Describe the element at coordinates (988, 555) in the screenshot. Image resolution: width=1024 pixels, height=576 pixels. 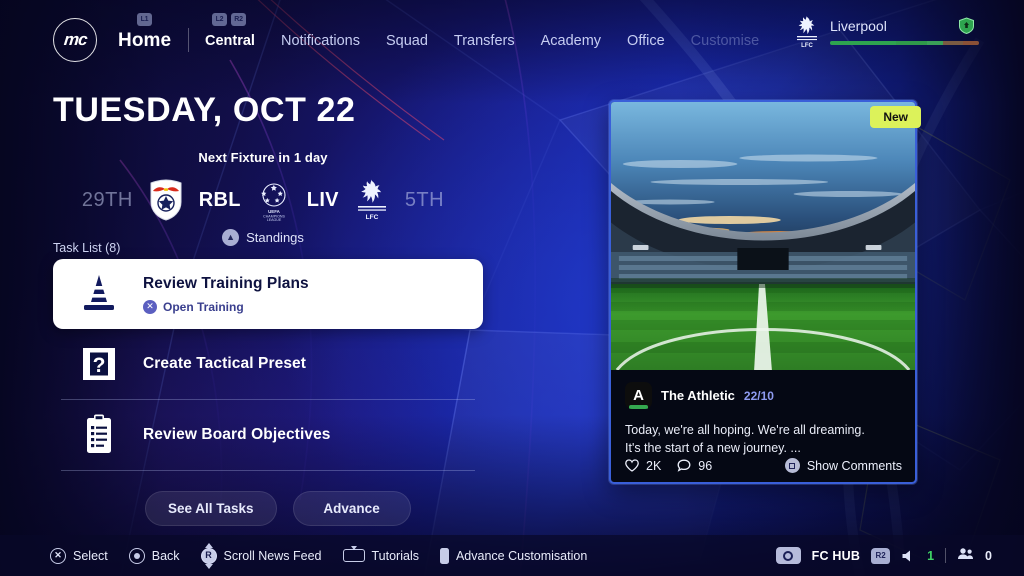
I see `friends-count: 0` at that location.